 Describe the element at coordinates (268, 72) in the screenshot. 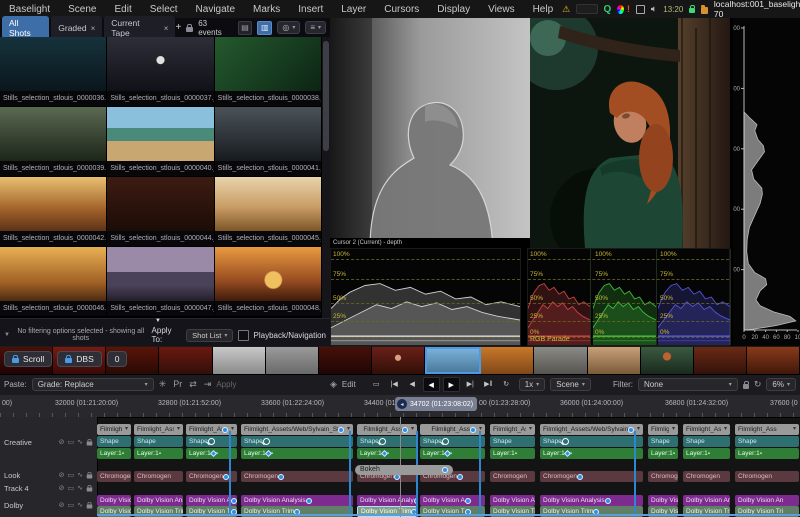

I see `gallery-thumbnail: Stills_selection_stlouis_0000038.j` at that location.